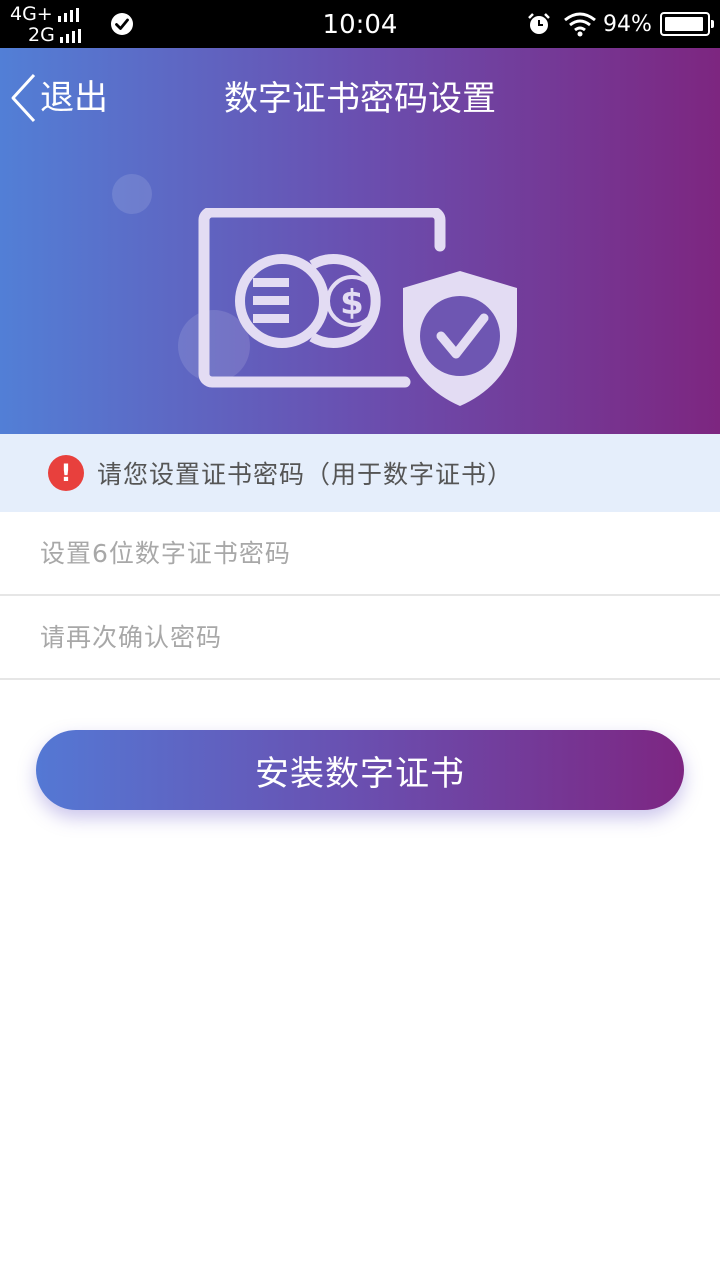 This screenshot has width=720, height=1280. Describe the element at coordinates (627, 24) in the screenshot. I see `battery-percent: 94%` at that location.